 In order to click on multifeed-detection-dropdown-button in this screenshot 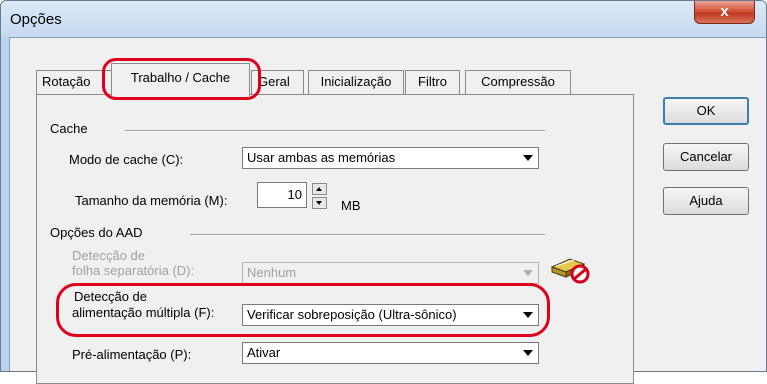, I will do `click(528, 315)`.